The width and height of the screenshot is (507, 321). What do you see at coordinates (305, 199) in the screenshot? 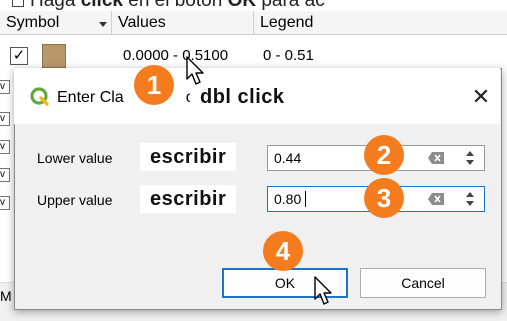
I see `text-caret` at bounding box center [305, 199].